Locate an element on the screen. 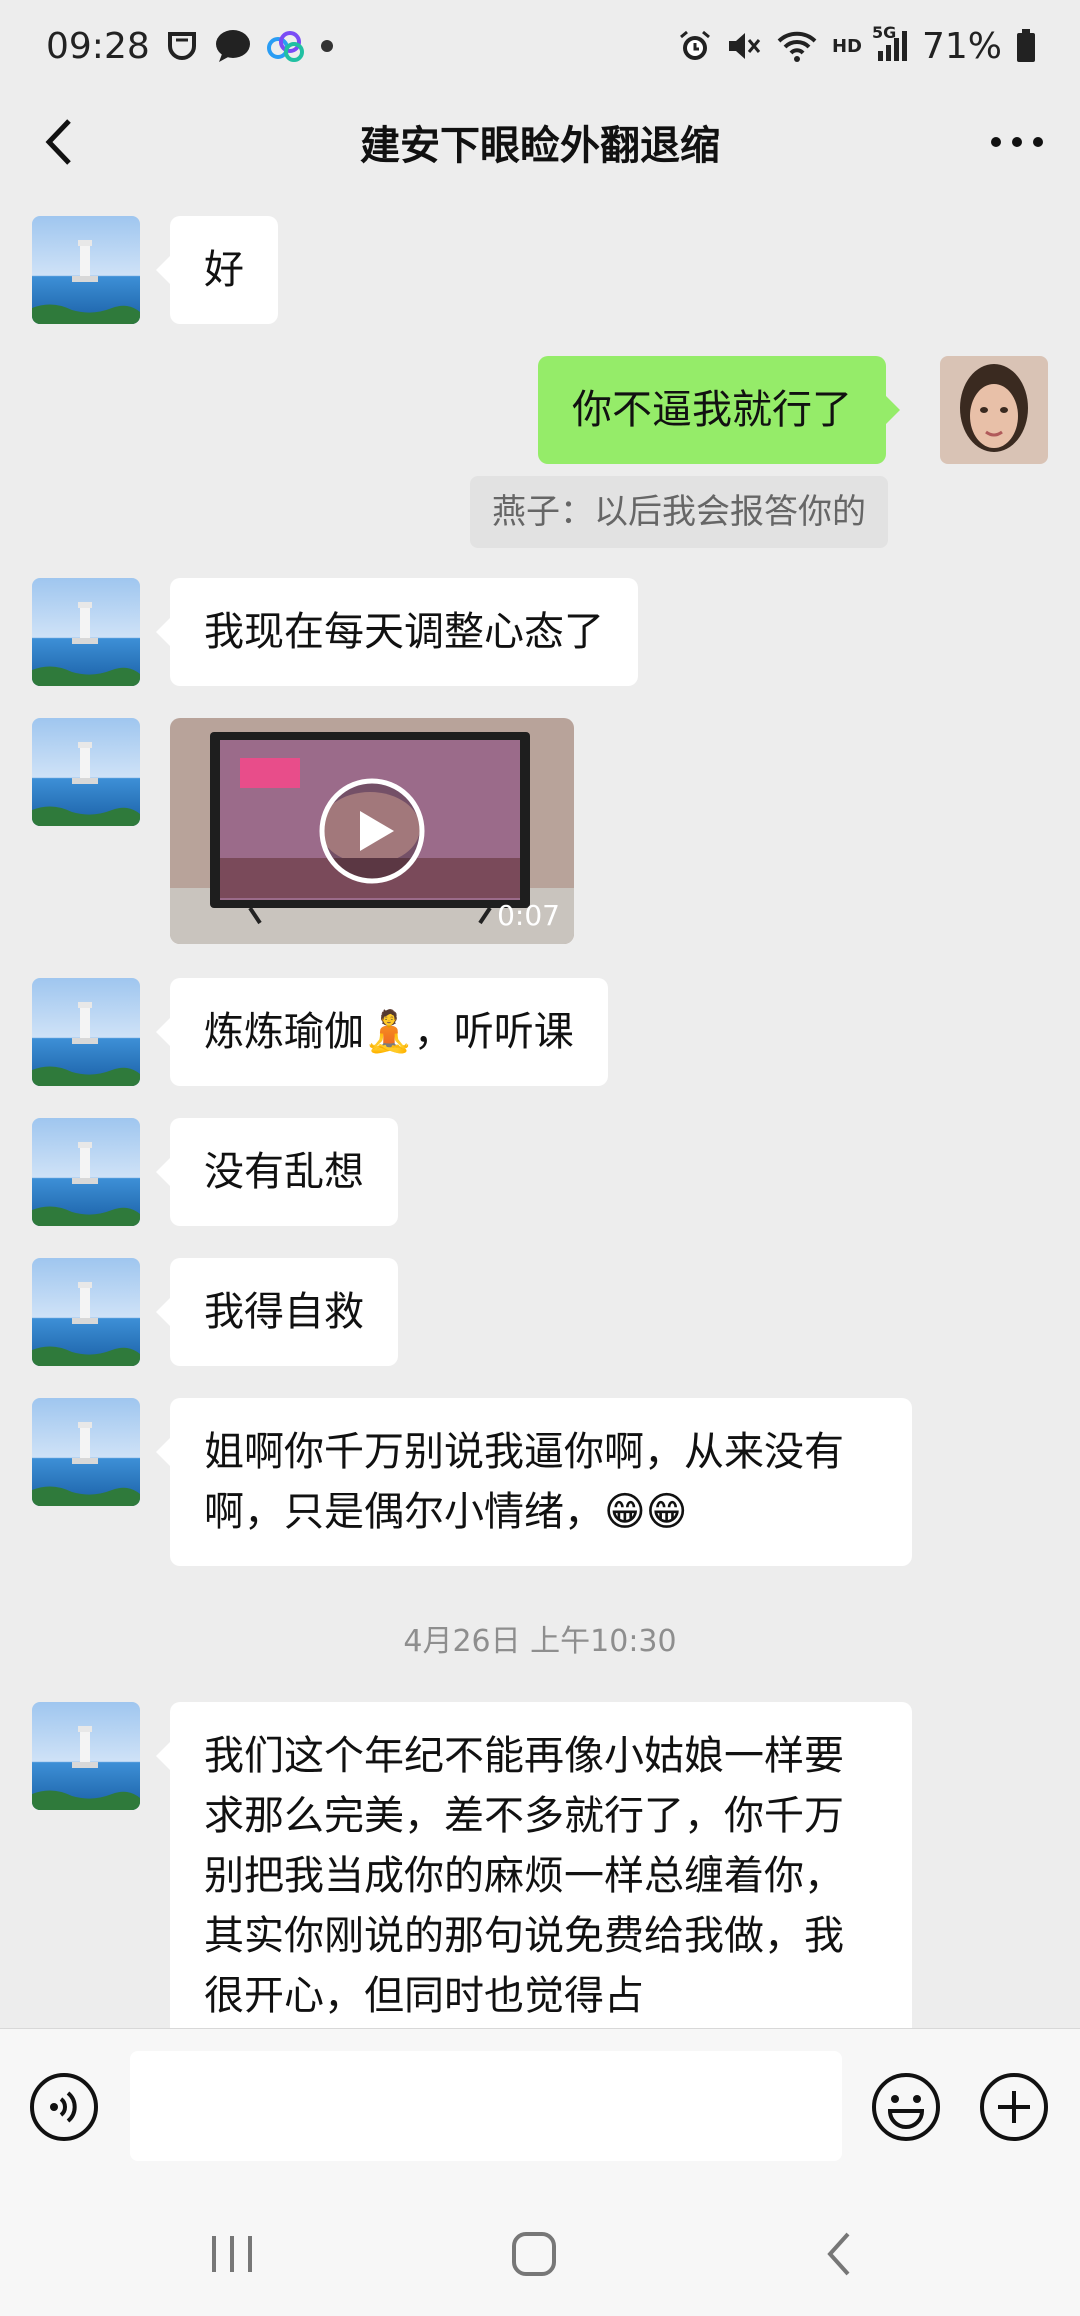 The image size is (1080, 2316). chat-header: 建安下眼睑外翻退缩 is located at coordinates (540, 142).